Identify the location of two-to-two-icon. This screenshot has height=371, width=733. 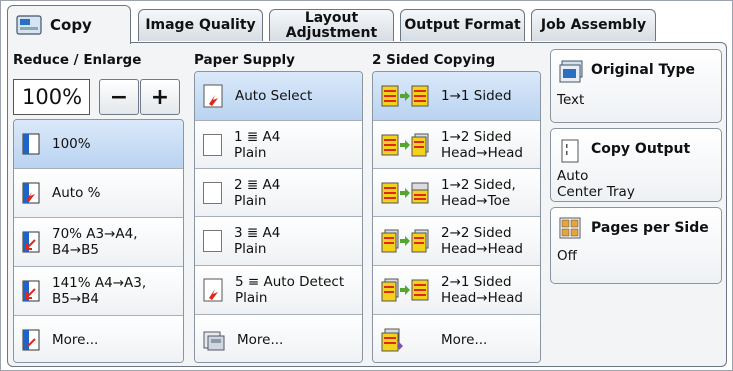
(405, 241).